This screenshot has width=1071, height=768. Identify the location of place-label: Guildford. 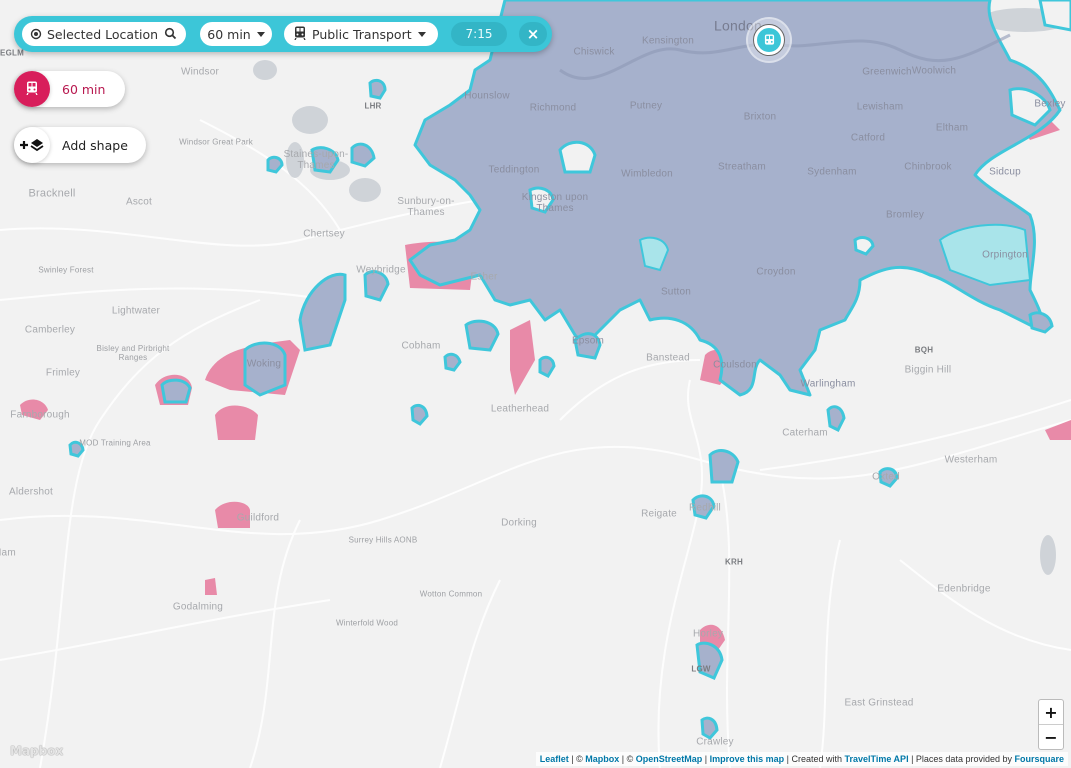
(258, 518).